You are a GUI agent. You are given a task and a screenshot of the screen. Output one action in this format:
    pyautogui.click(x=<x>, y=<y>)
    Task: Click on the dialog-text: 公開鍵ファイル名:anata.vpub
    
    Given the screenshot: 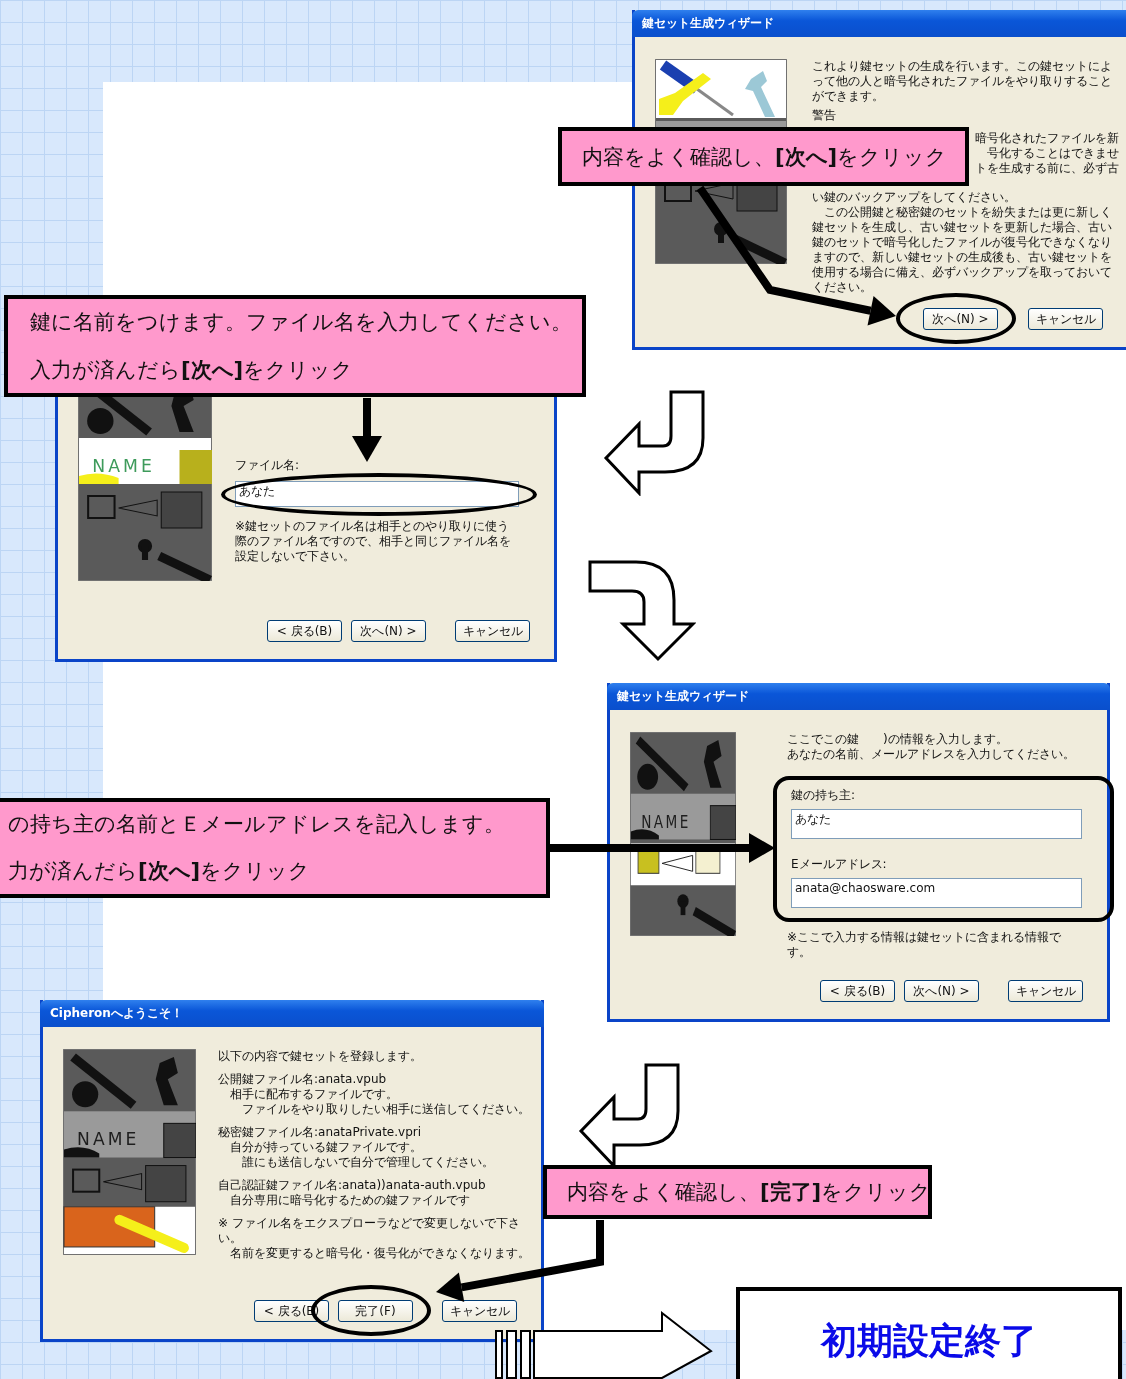 What is the action you would take?
    pyautogui.click(x=303, y=1079)
    